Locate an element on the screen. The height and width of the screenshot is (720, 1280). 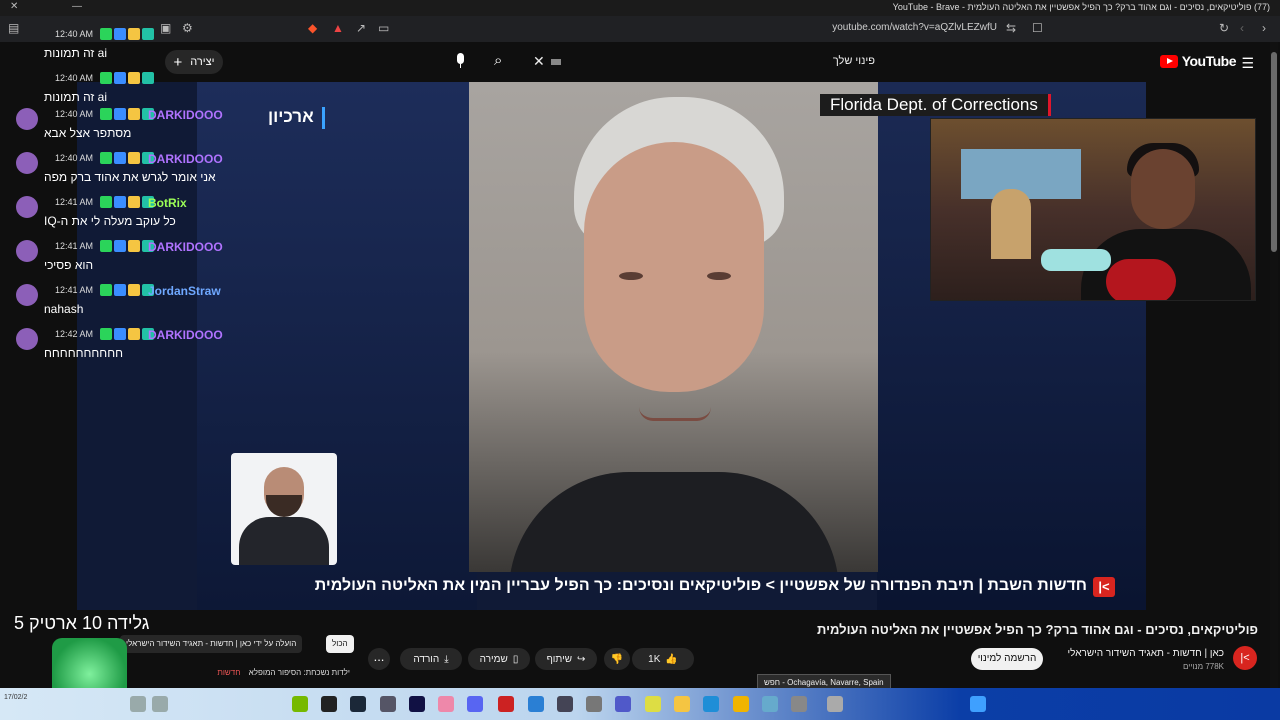
weather-icon is located at coordinates (835, 704).